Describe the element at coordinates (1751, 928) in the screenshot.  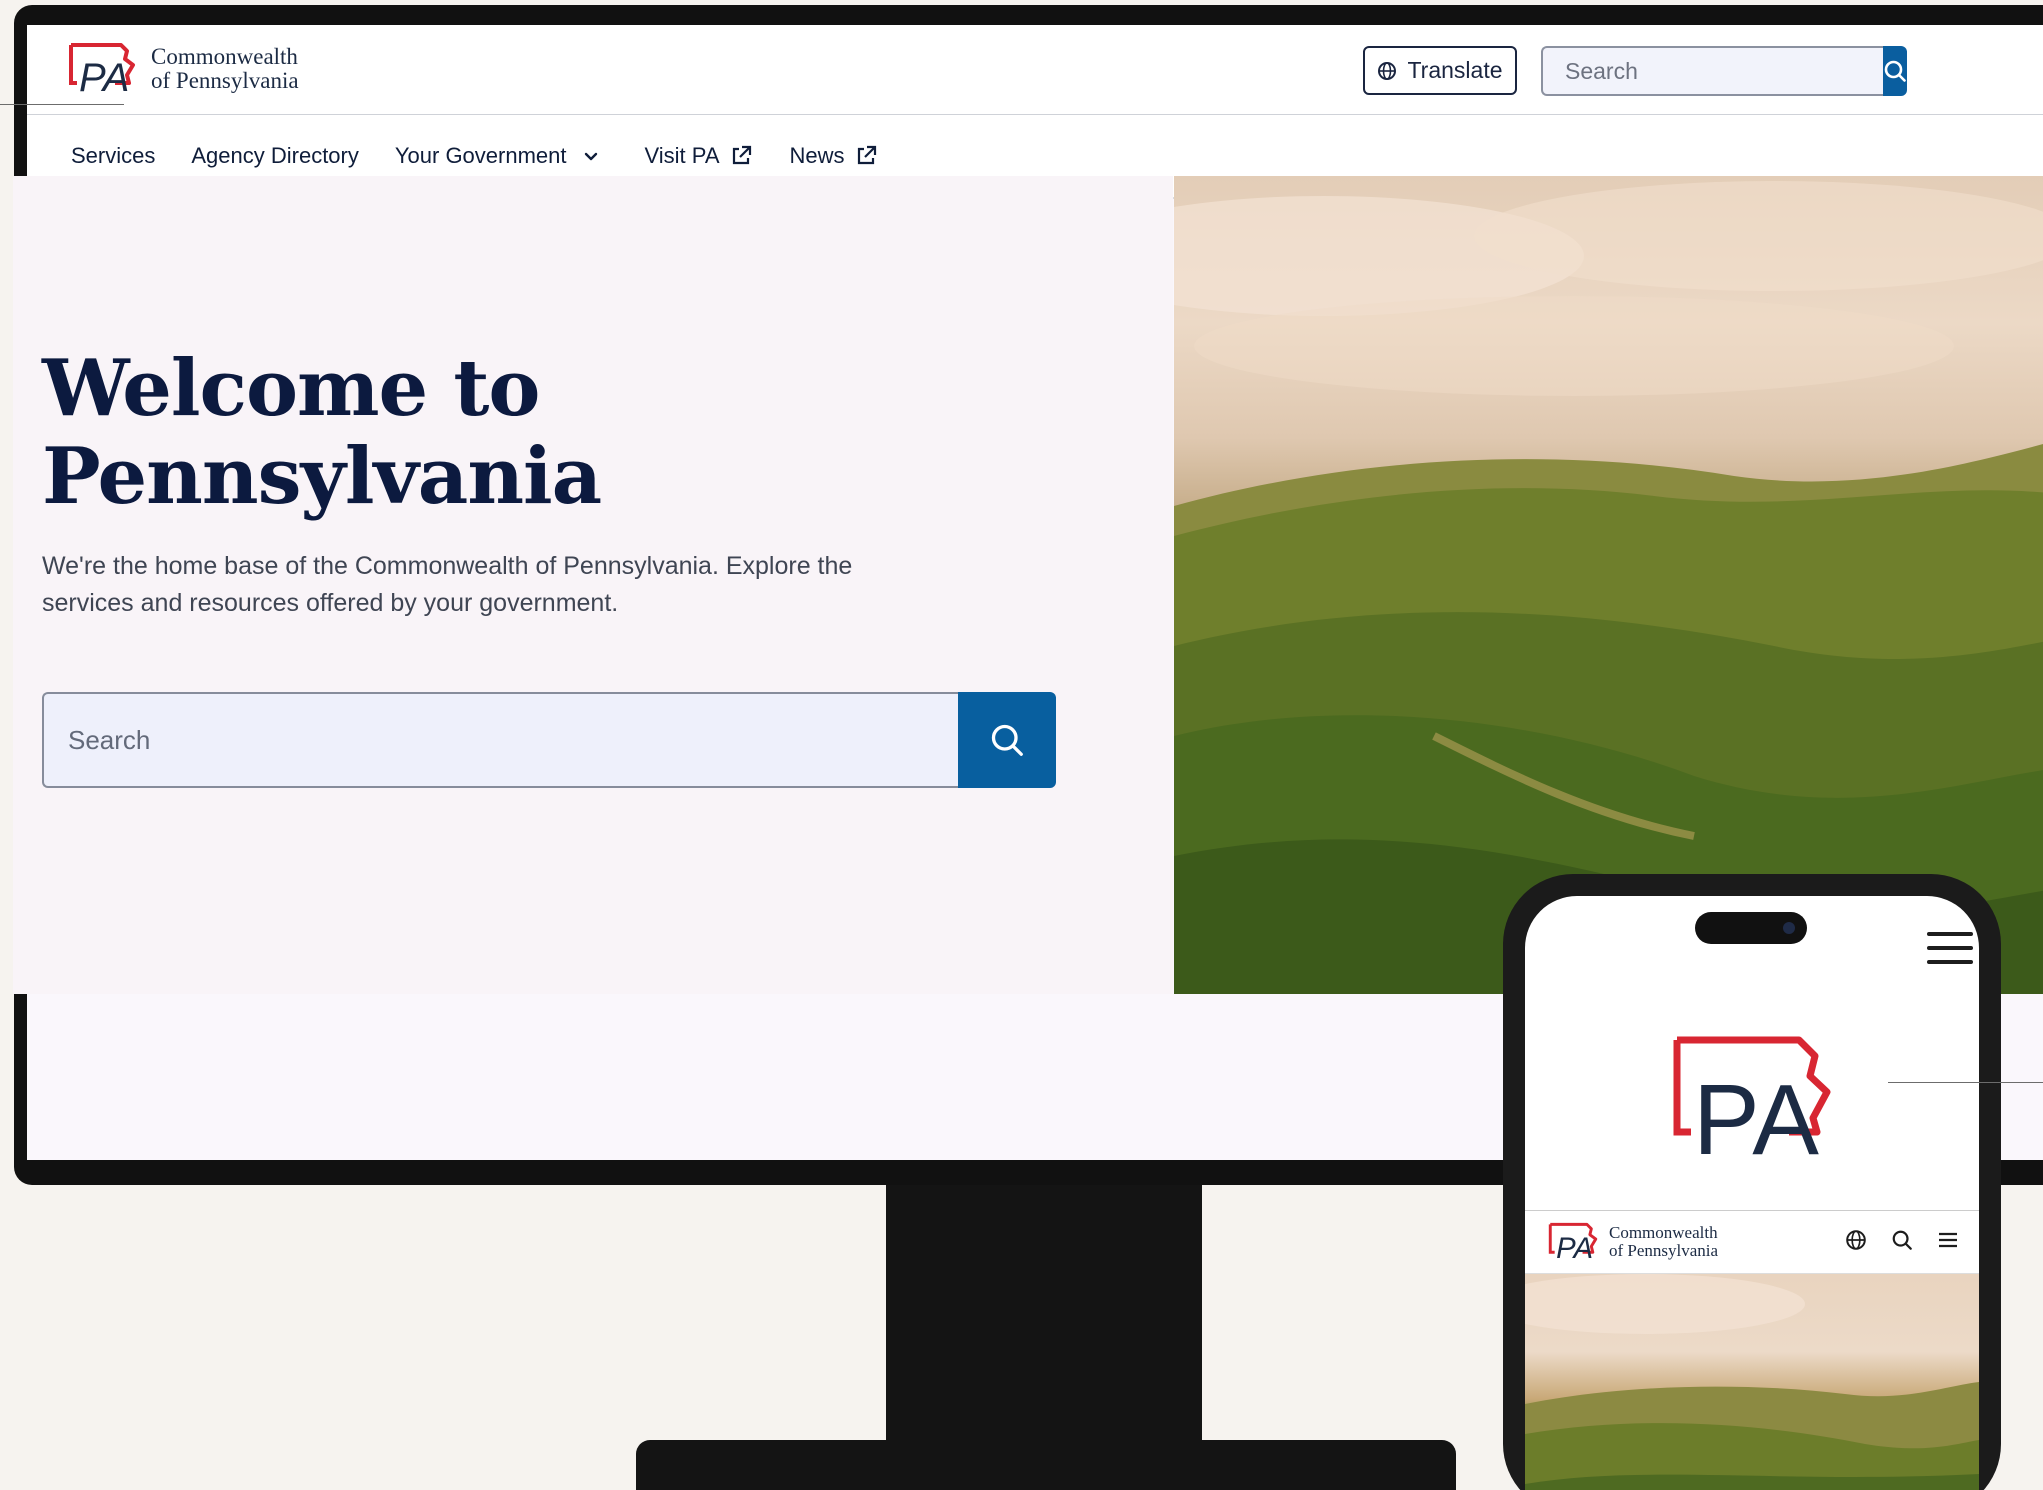
I see `dynamic-island` at that location.